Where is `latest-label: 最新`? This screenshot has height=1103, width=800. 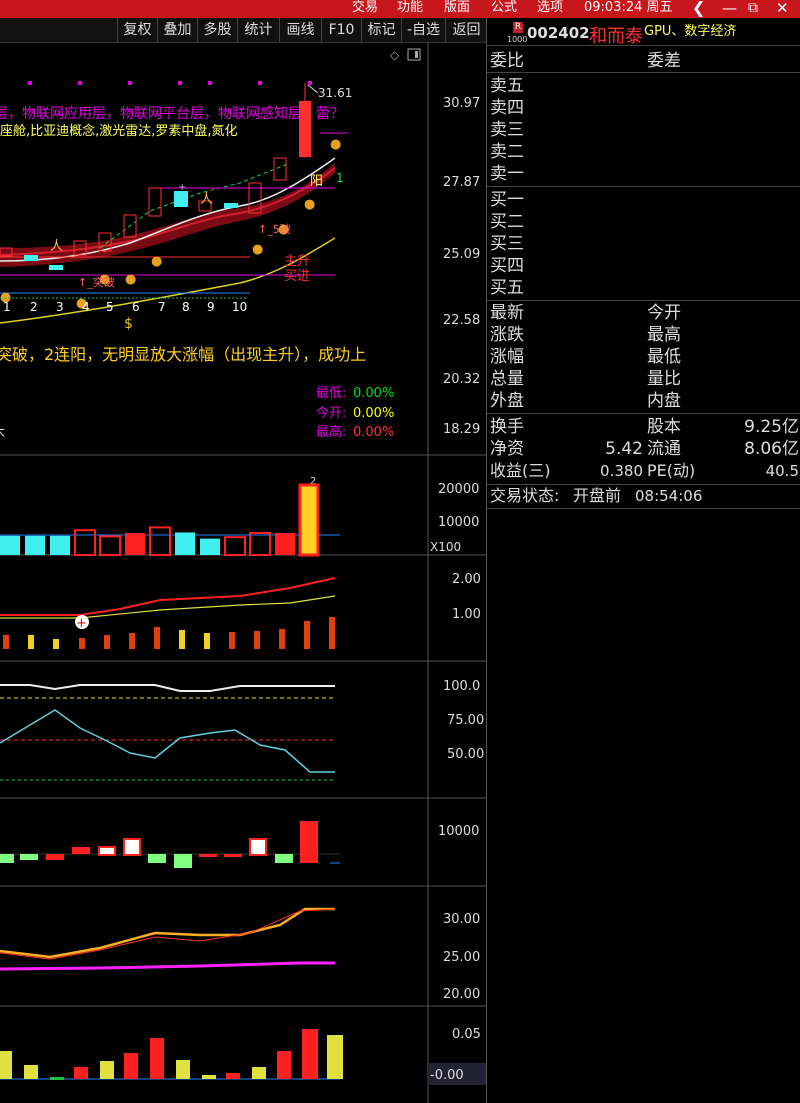 latest-label: 最新 is located at coordinates (507, 313).